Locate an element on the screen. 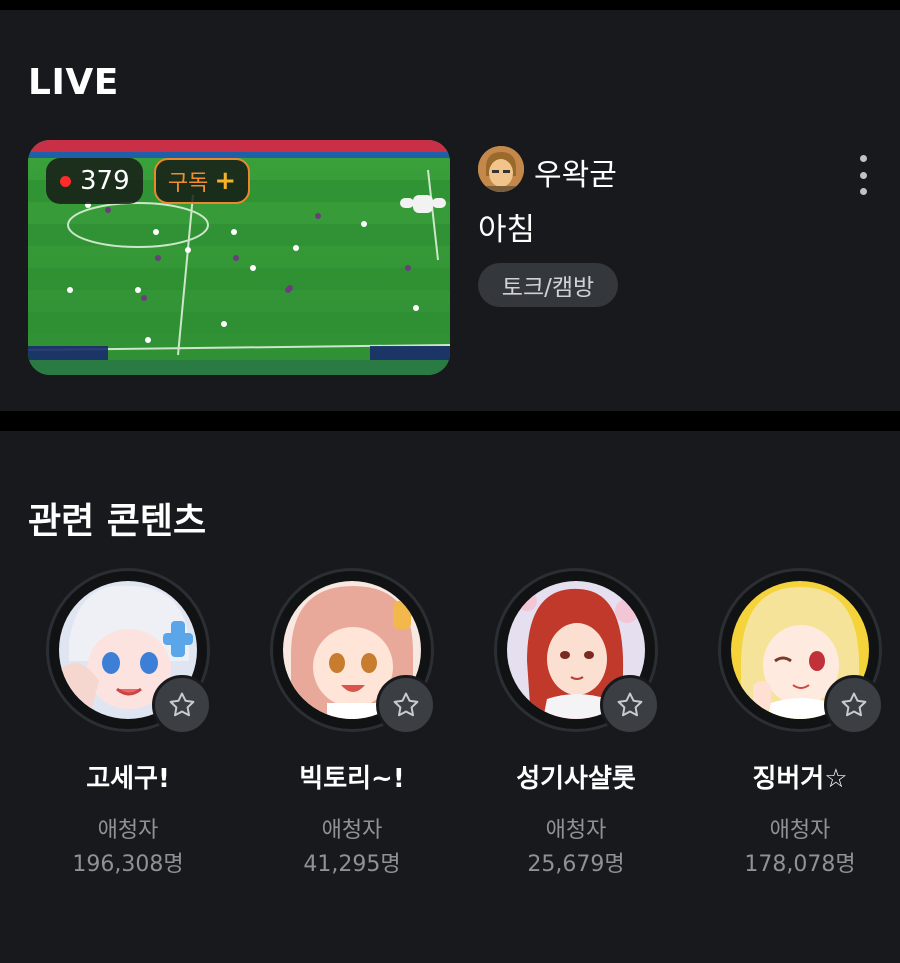  channel-follower-count: 41,295명 is located at coordinates (352, 864).